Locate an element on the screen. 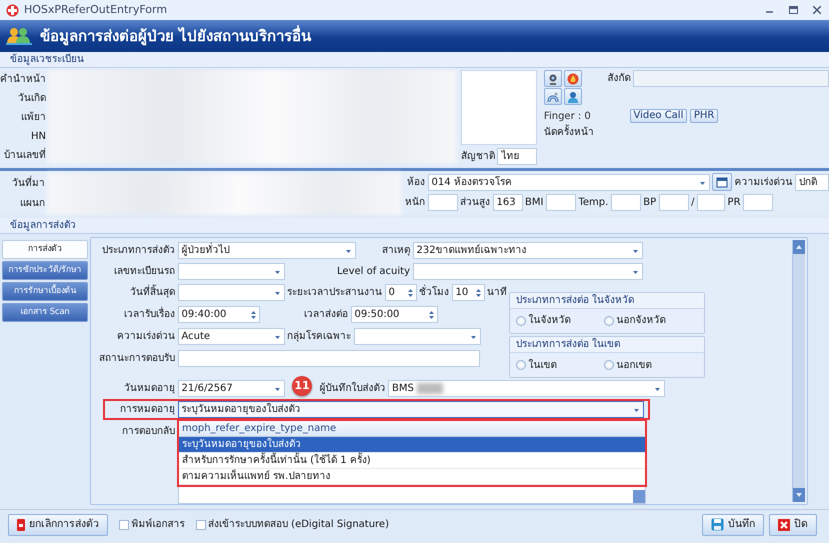  field-label: ผู้บันทึกใบส่งตัว is located at coordinates (353, 388).